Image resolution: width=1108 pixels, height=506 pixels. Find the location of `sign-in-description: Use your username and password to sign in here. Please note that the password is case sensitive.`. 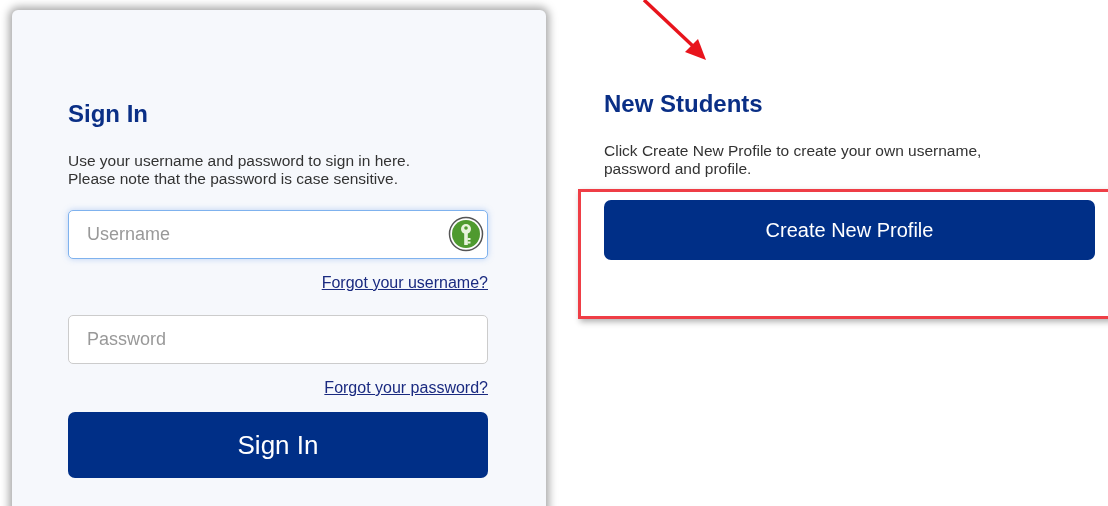

sign-in-description: Use your username and password to sign in here. Please note that the password is case sensitive. is located at coordinates (240, 170).